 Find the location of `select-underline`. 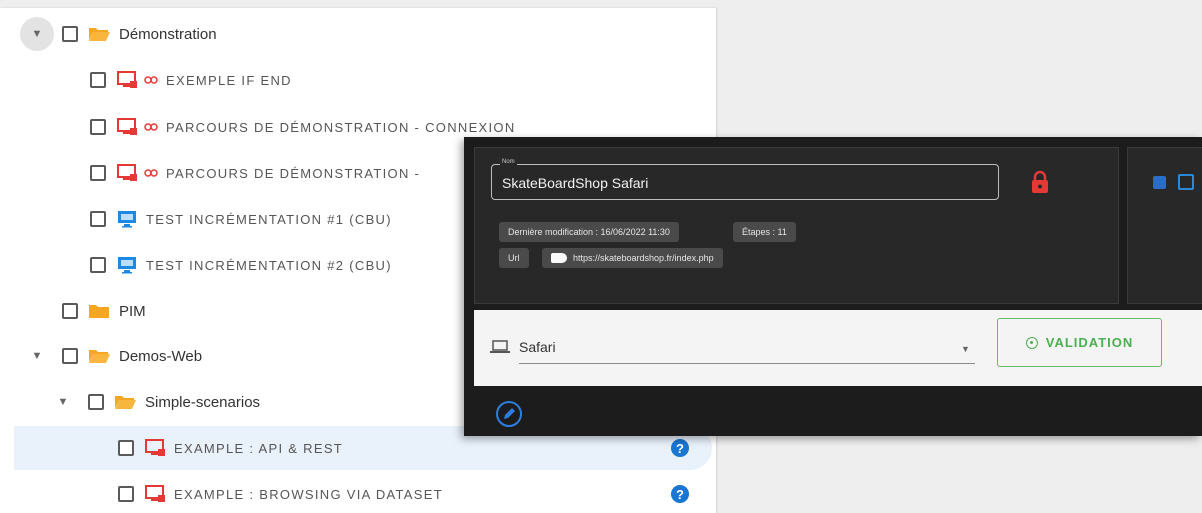

select-underline is located at coordinates (747, 363).